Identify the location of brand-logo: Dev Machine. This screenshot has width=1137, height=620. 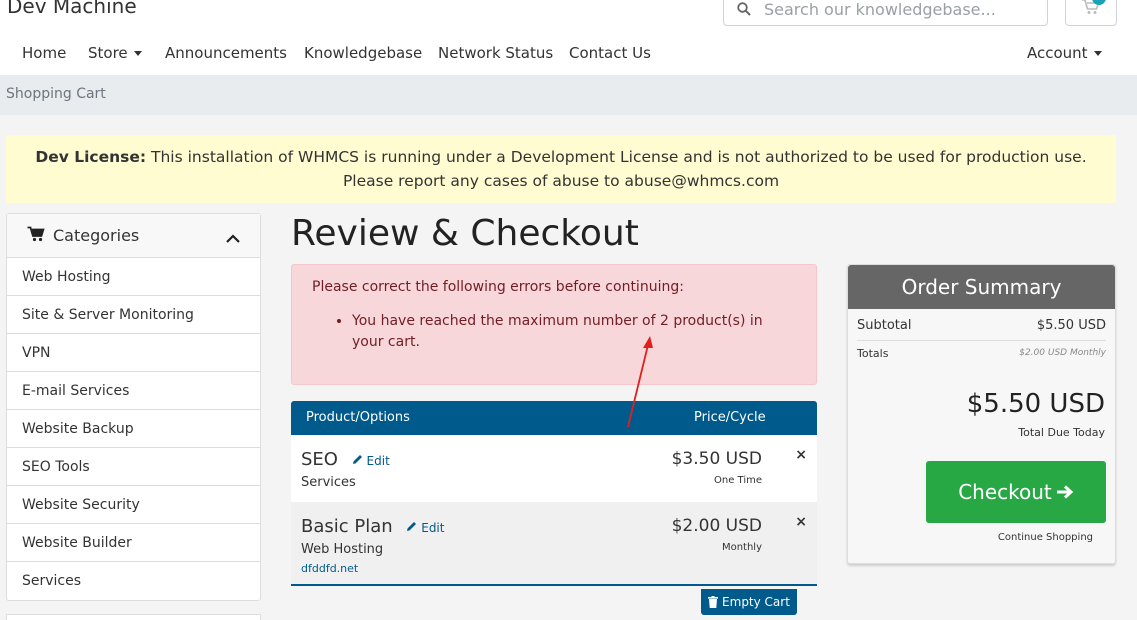
(72, 9).